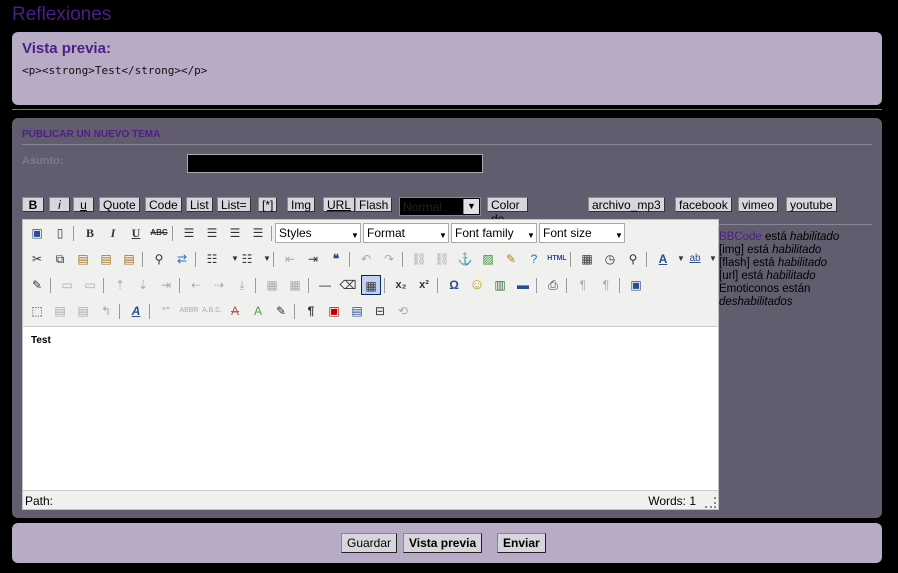  What do you see at coordinates (511, 259) in the screenshot?
I see `cleanup-icon: ✎` at bounding box center [511, 259].